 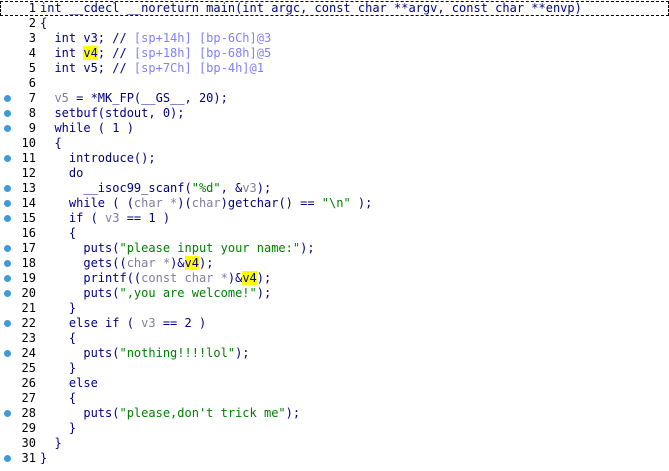 What do you see at coordinates (334, 353) in the screenshot?
I see `code-line: 24 puts("nothing!!!!lol");` at bounding box center [334, 353].